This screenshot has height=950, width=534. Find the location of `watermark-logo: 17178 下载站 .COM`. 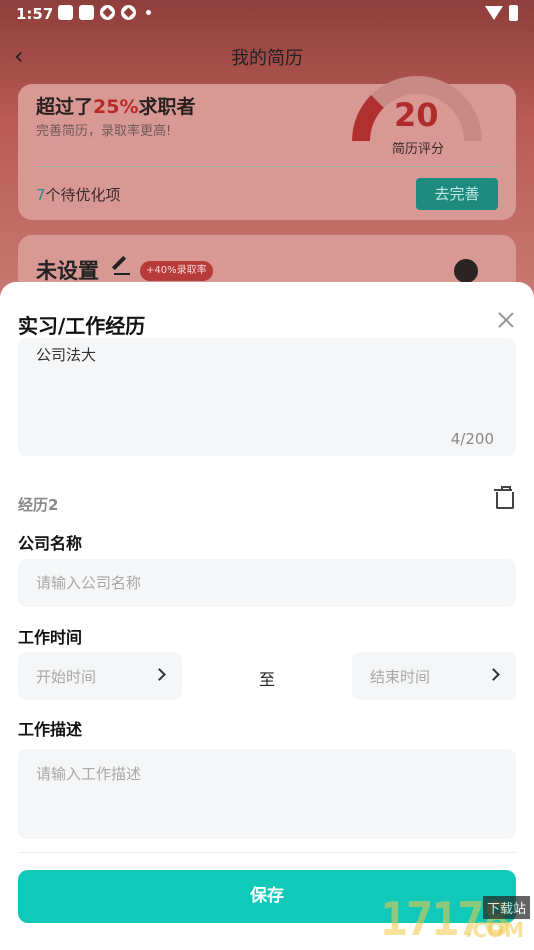

watermark-logo: 17178 下载站 .COM is located at coordinates (415, 918).